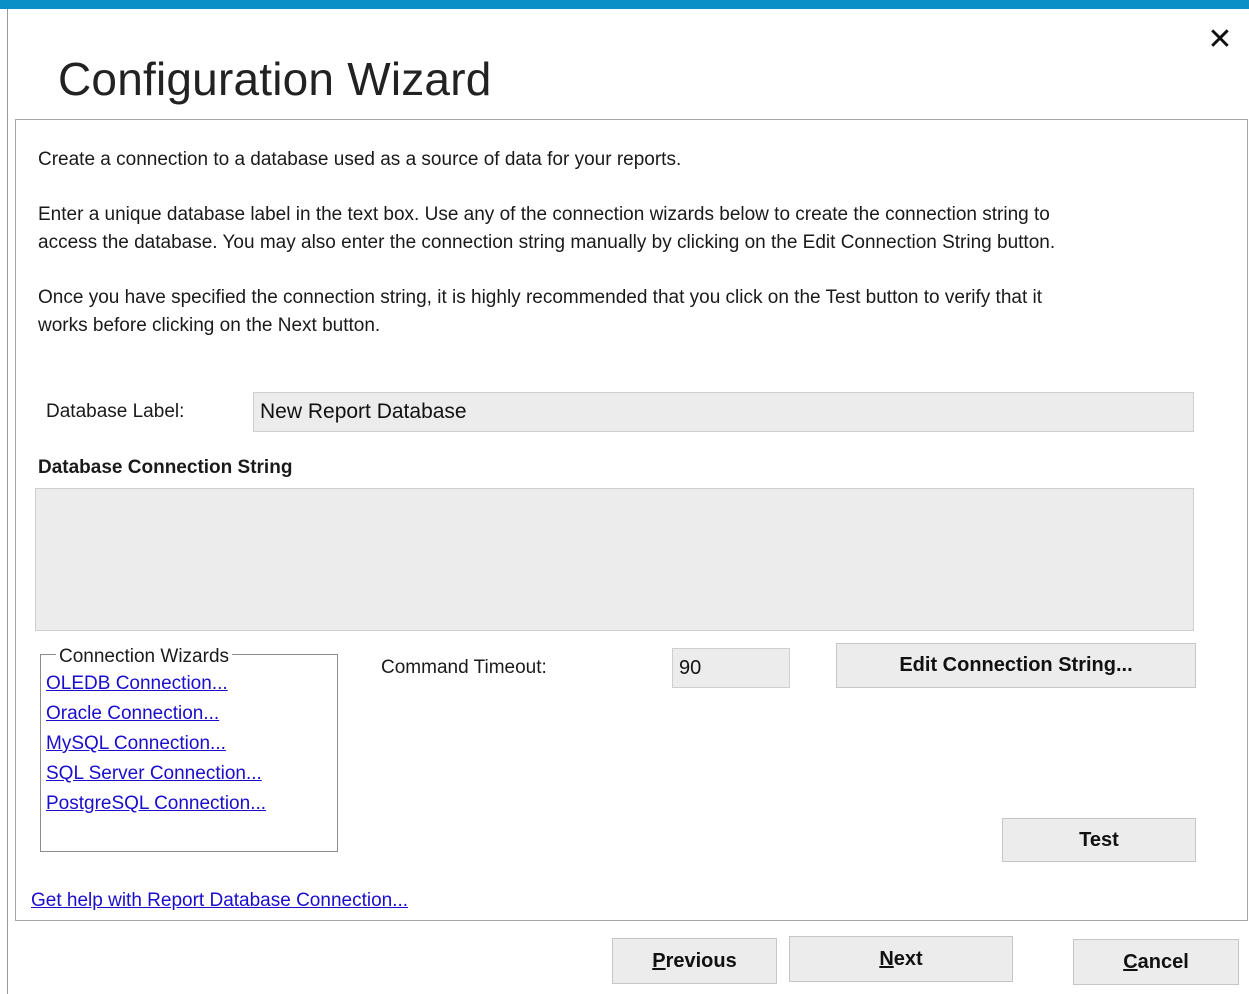  I want to click on cancel-label: ancel, so click(1163, 962).